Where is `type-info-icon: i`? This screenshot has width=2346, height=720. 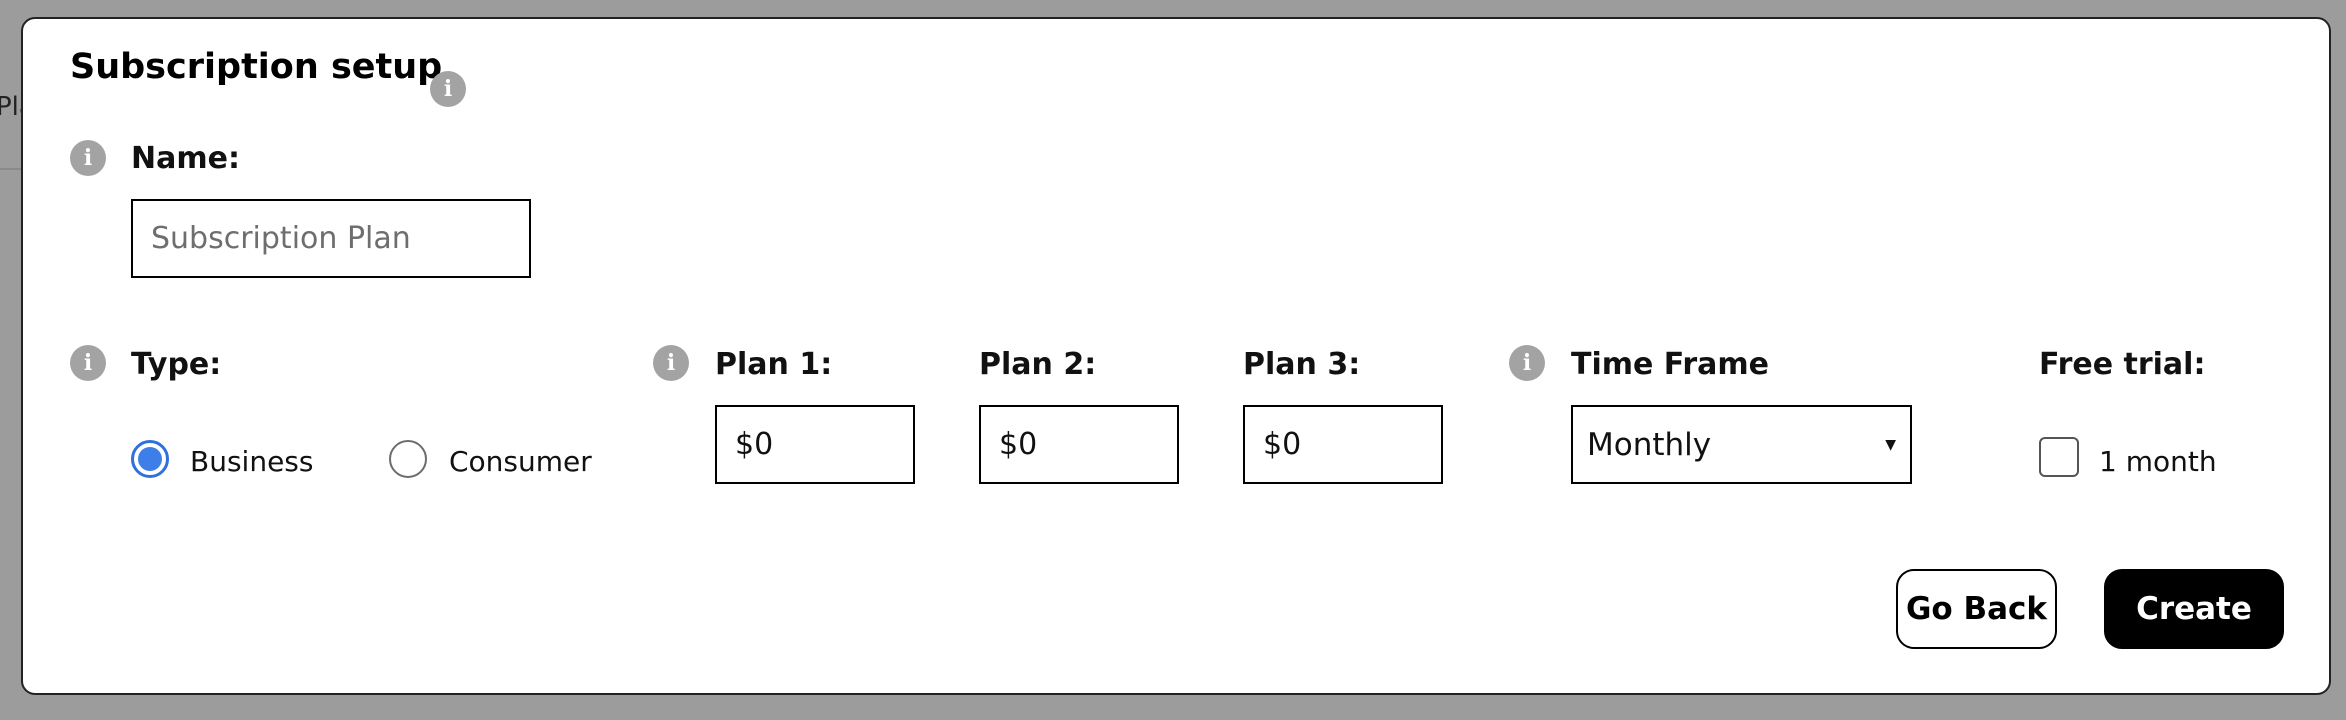
type-info-icon: i is located at coordinates (88, 363).